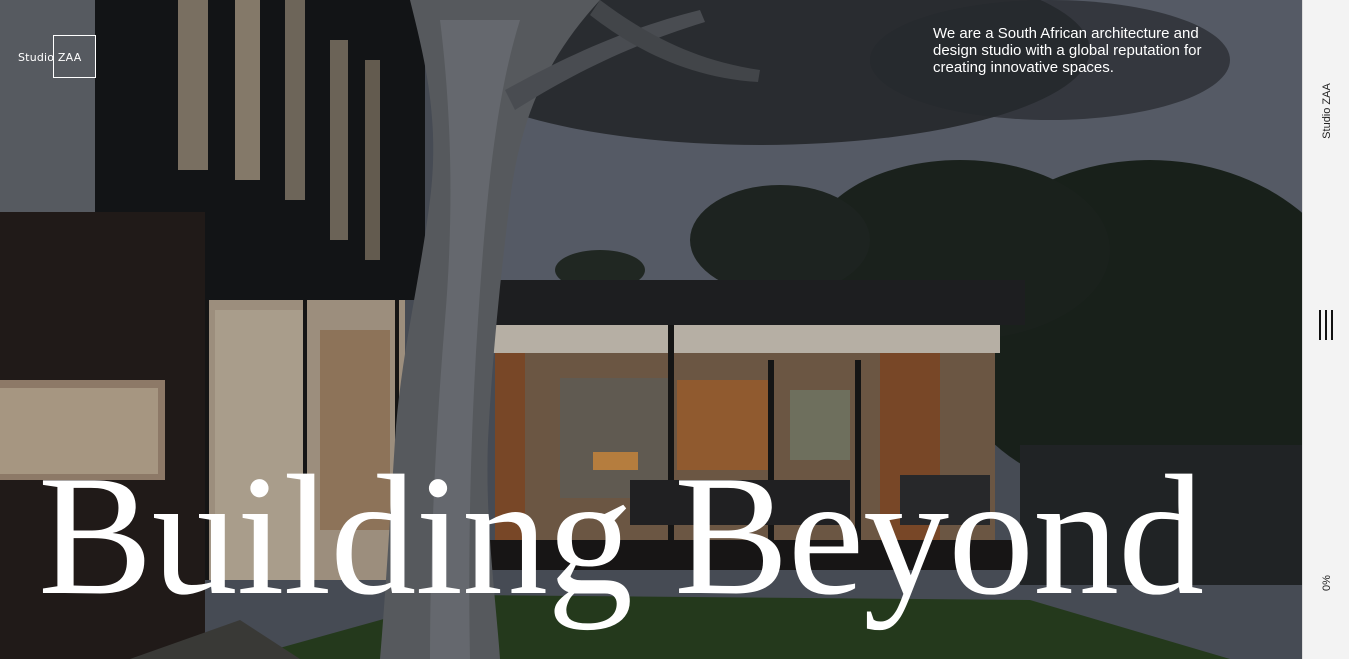  I want to click on scroll-progress: 0%, so click(1327, 583).